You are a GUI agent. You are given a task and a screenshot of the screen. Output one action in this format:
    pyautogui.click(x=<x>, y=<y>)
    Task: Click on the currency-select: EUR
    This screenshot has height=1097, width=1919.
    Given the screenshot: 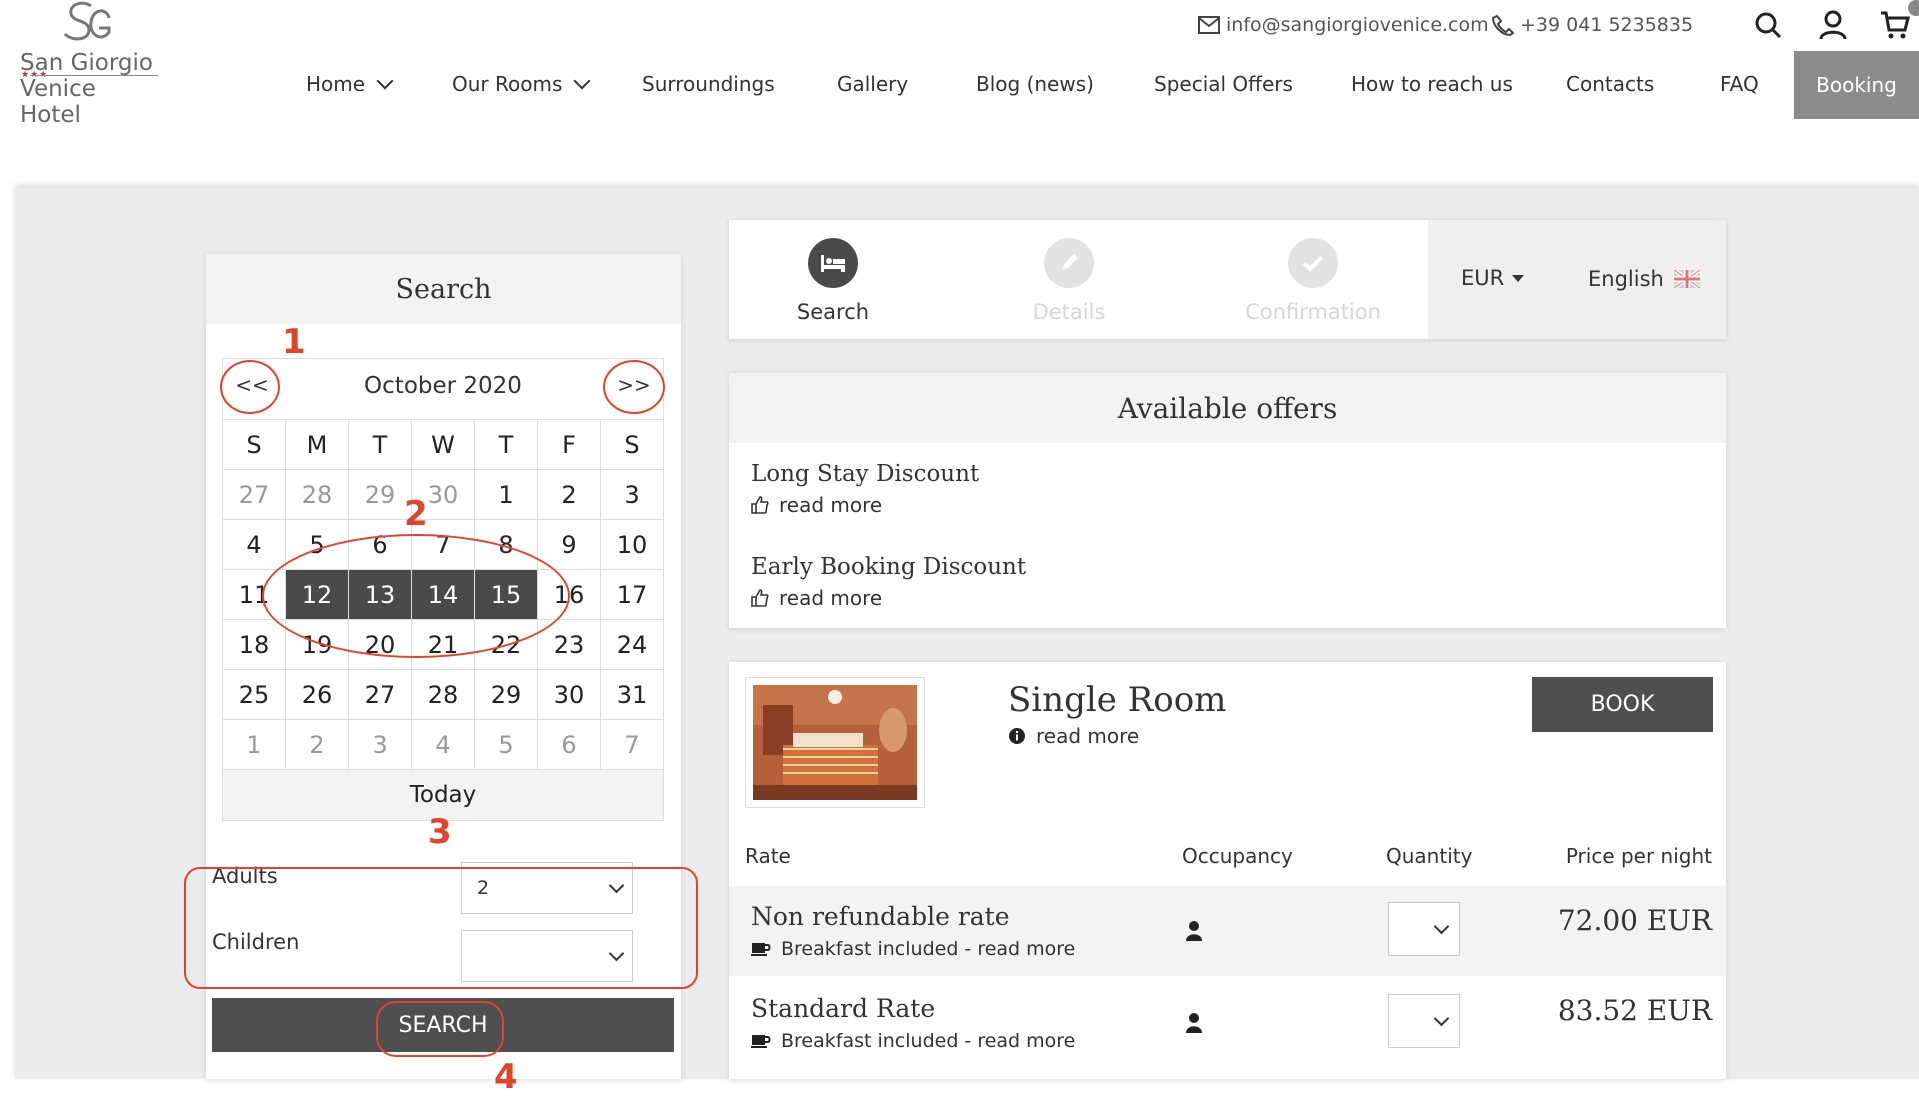 What is the action you would take?
    pyautogui.click(x=1493, y=278)
    